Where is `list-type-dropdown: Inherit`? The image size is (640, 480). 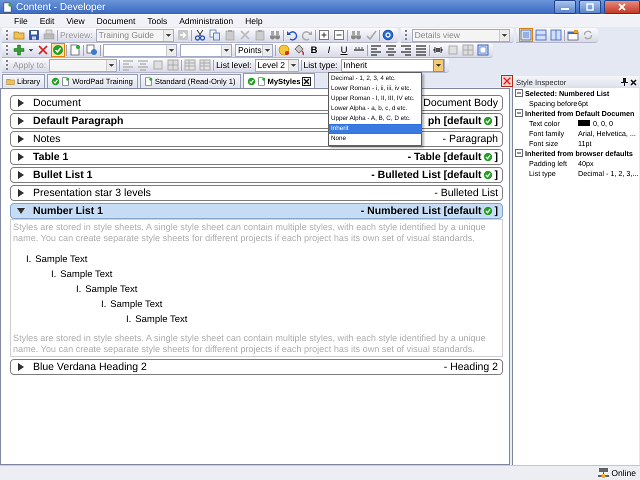 list-type-dropdown: Inherit is located at coordinates (392, 65).